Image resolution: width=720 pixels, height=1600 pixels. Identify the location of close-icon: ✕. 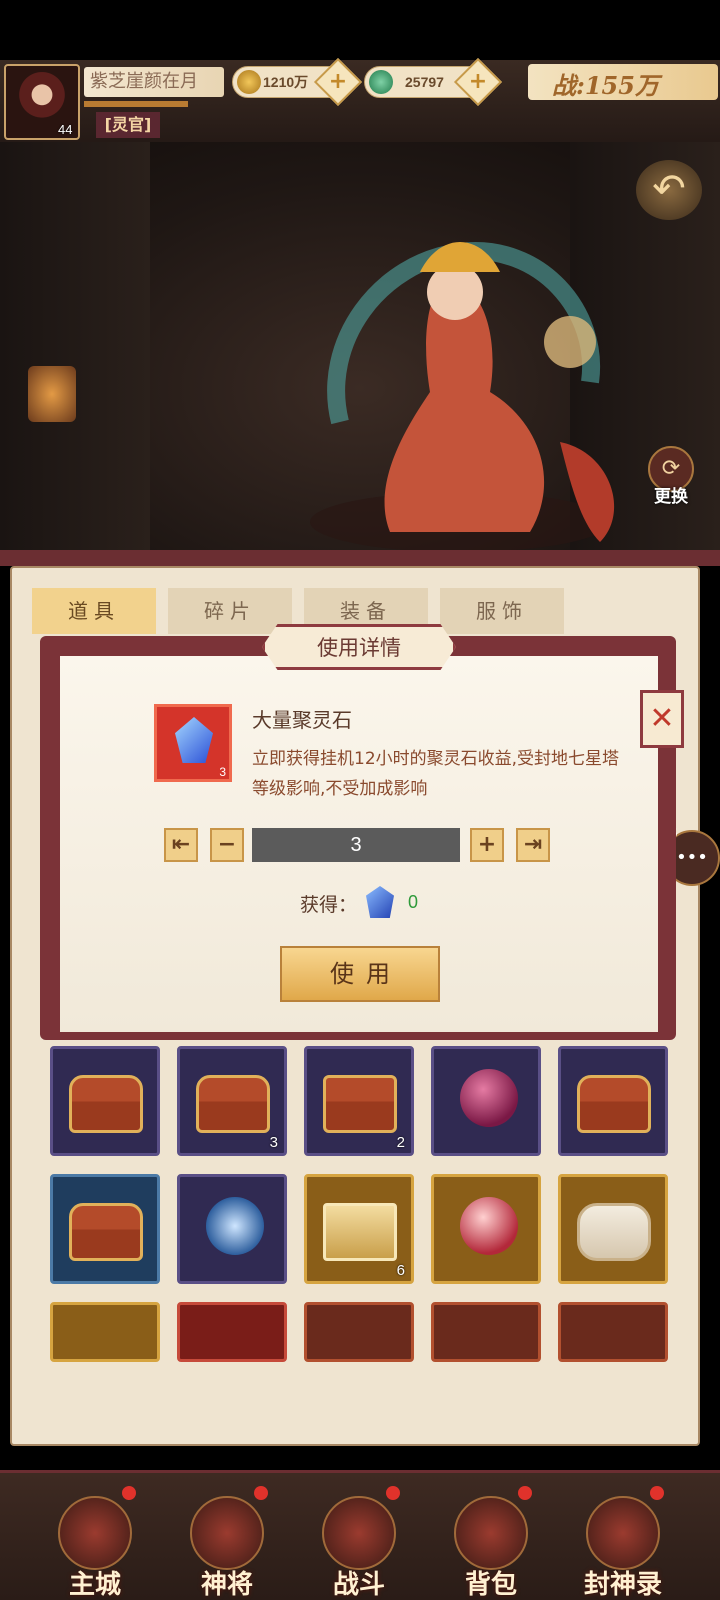
(662, 718).